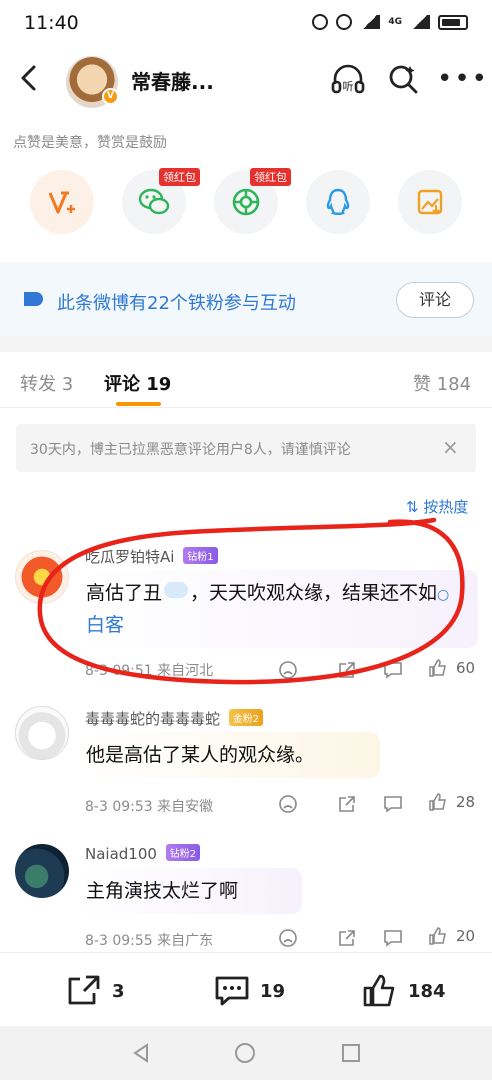  I want to click on comment-location: 来自河北, so click(185, 671).